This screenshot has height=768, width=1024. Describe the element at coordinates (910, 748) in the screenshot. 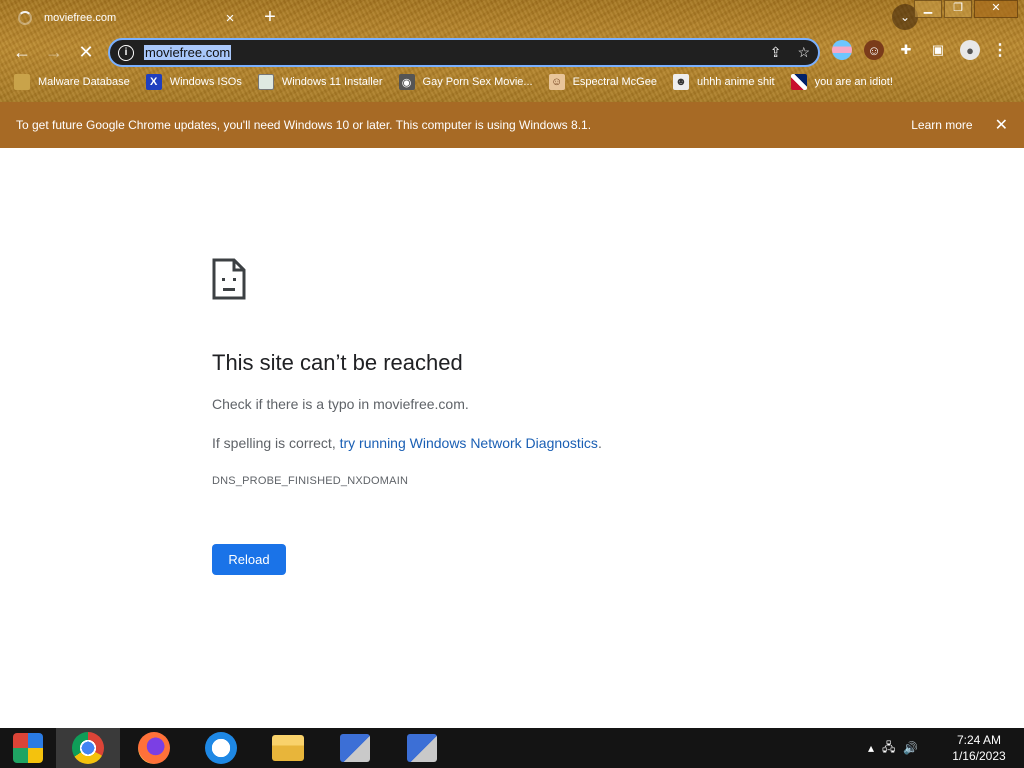

I see `volume-icon: 🔊` at that location.